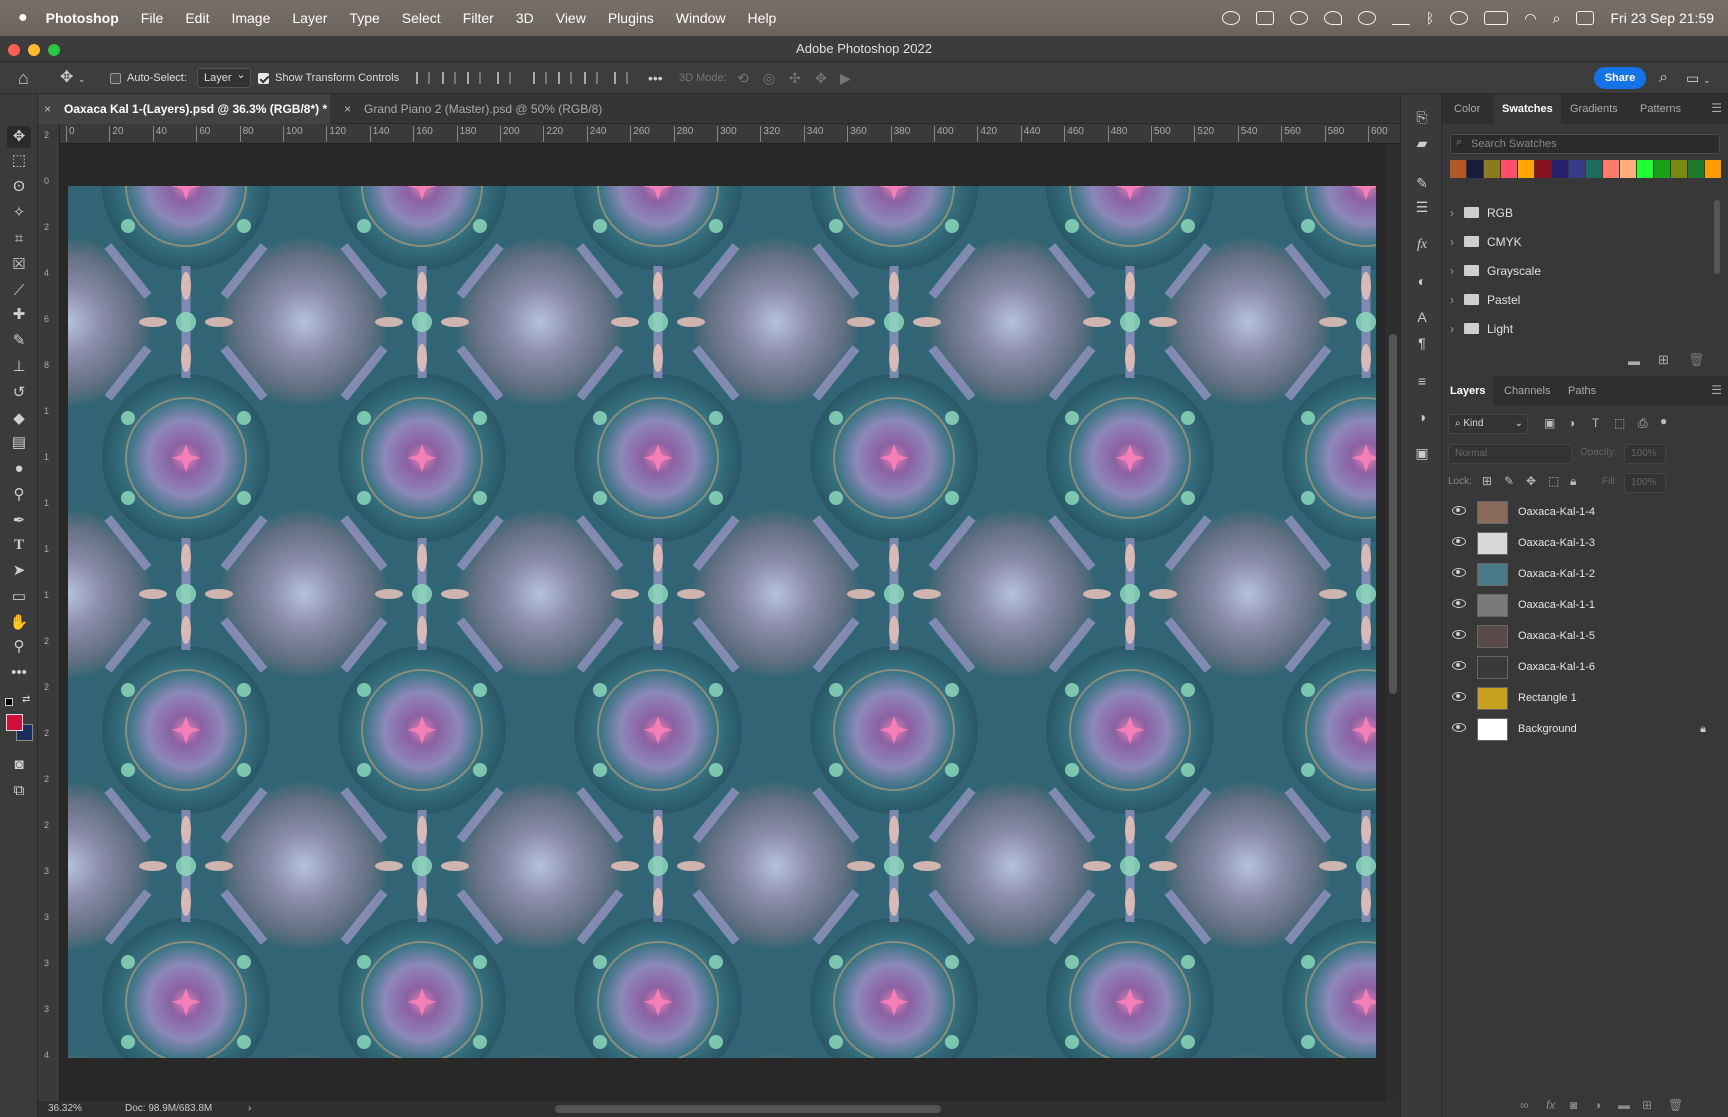  Describe the element at coordinates (1585, 512) in the screenshot. I see `layer-row: Oaxaca-Kal-1-4` at that location.